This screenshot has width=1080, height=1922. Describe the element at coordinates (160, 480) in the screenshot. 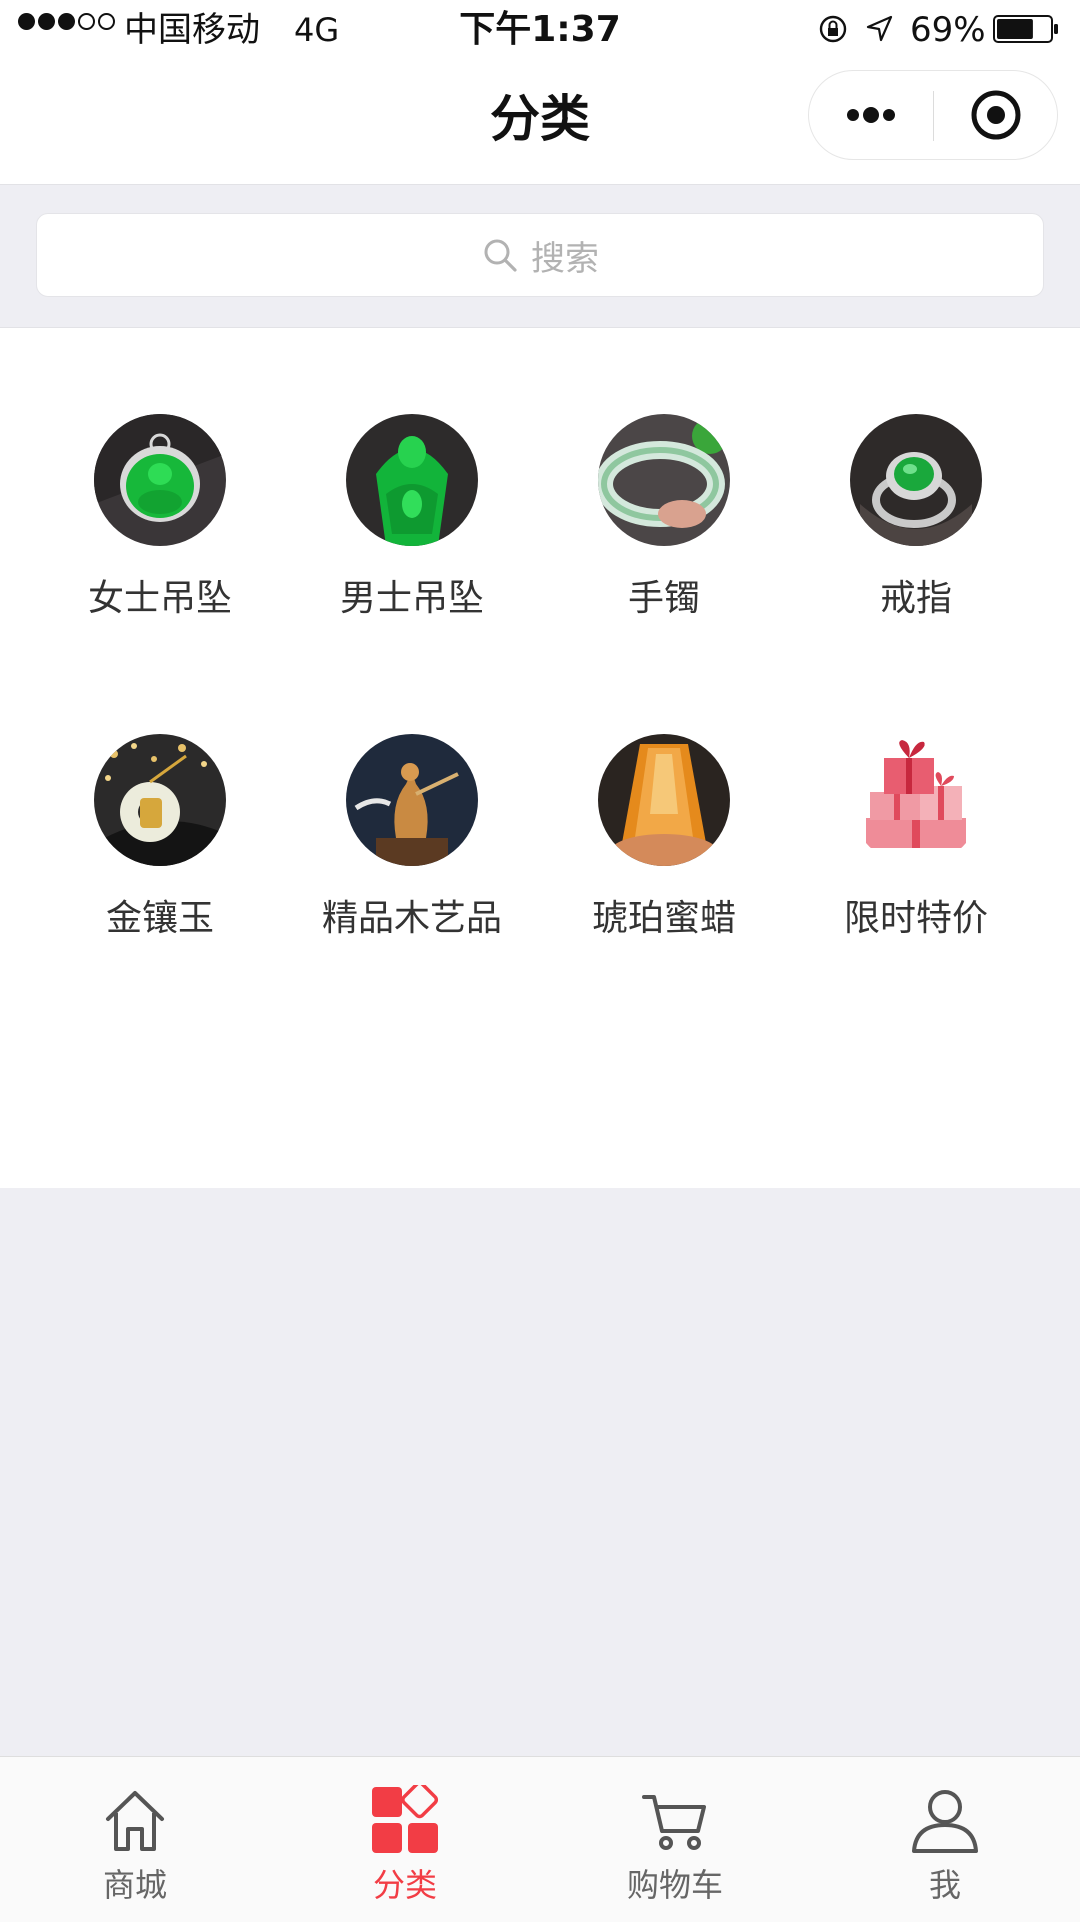

I see `jade-pendant-female-image` at that location.